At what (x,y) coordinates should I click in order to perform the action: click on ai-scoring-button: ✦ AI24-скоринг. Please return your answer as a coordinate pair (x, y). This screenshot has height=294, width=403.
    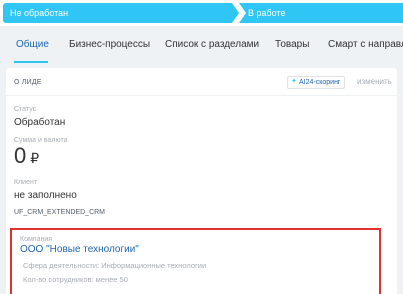
    Looking at the image, I should click on (316, 82).